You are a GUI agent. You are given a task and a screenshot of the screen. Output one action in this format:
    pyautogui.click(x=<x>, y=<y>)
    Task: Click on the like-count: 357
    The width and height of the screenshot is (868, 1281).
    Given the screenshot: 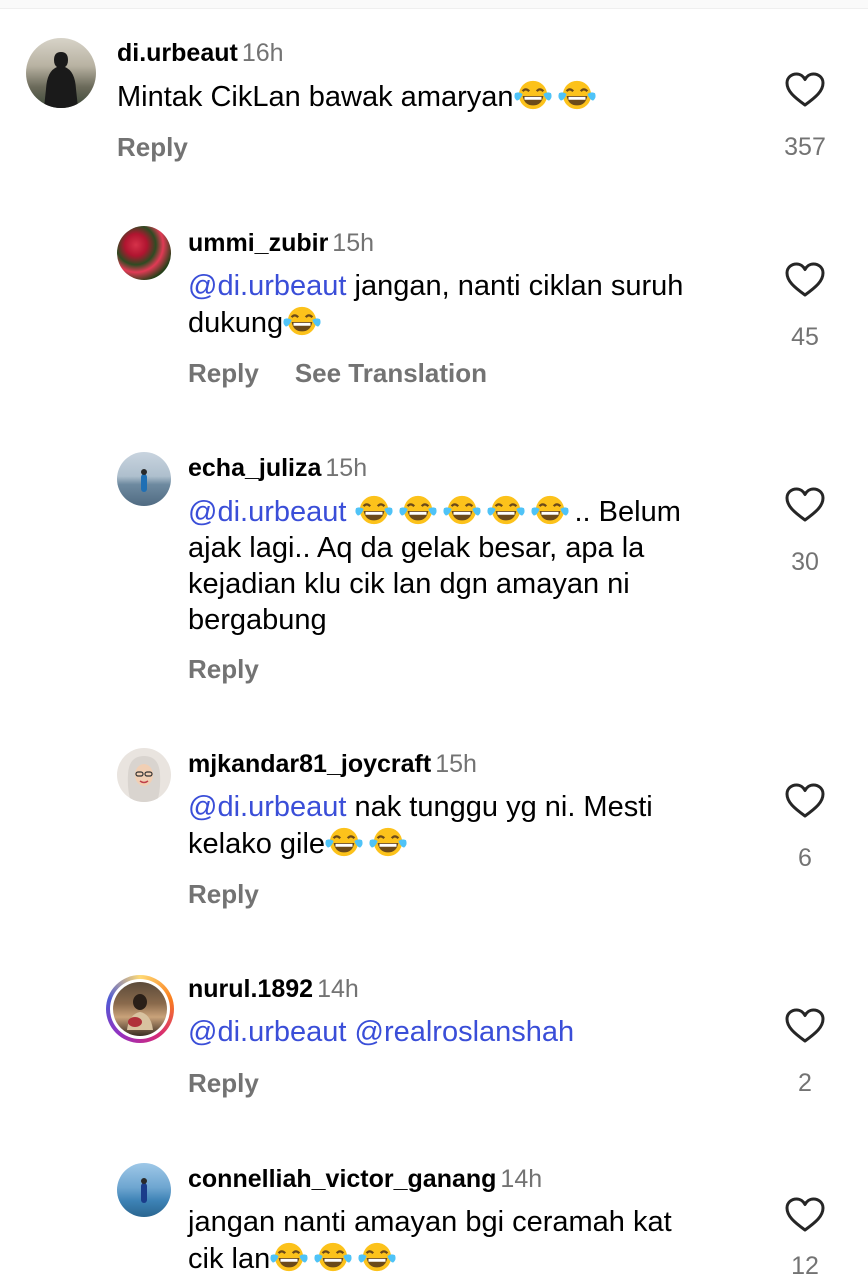 What is the action you would take?
    pyautogui.click(x=805, y=147)
    